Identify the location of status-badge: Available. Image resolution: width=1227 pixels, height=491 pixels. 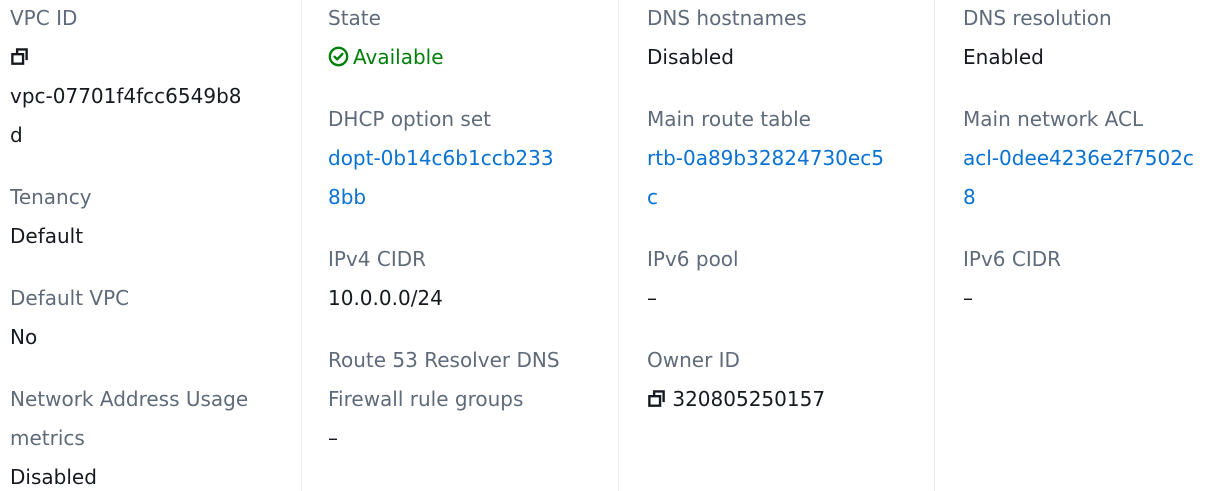
(470, 57).